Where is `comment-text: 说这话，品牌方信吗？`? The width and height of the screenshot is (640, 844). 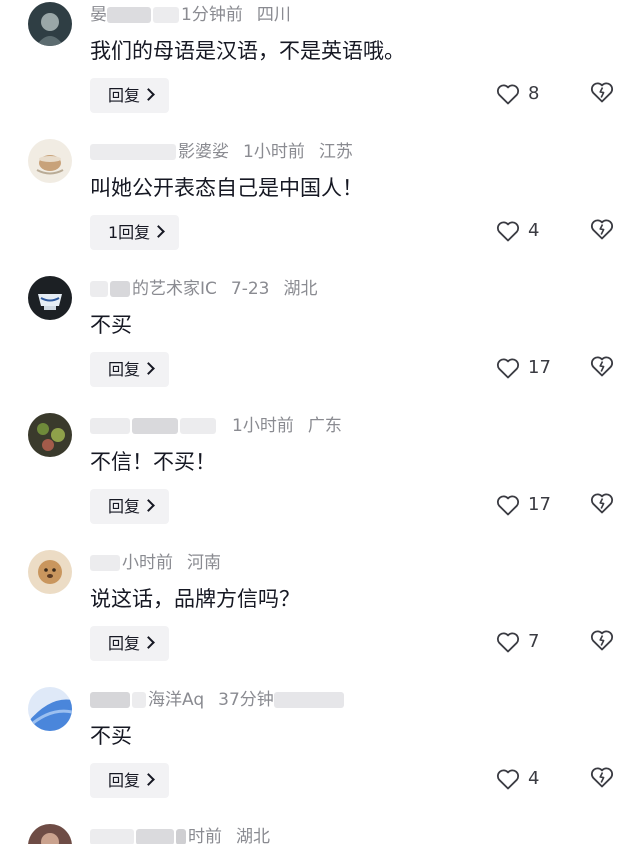 comment-text: 说这话，品牌方信吗？ is located at coordinates (195, 599).